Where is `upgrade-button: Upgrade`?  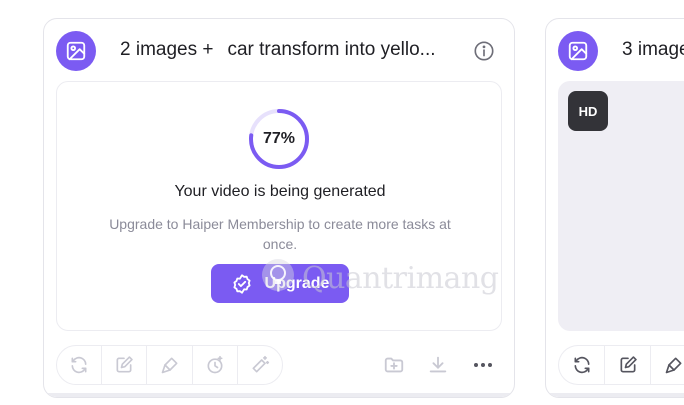
upgrade-button: Upgrade is located at coordinates (280, 283).